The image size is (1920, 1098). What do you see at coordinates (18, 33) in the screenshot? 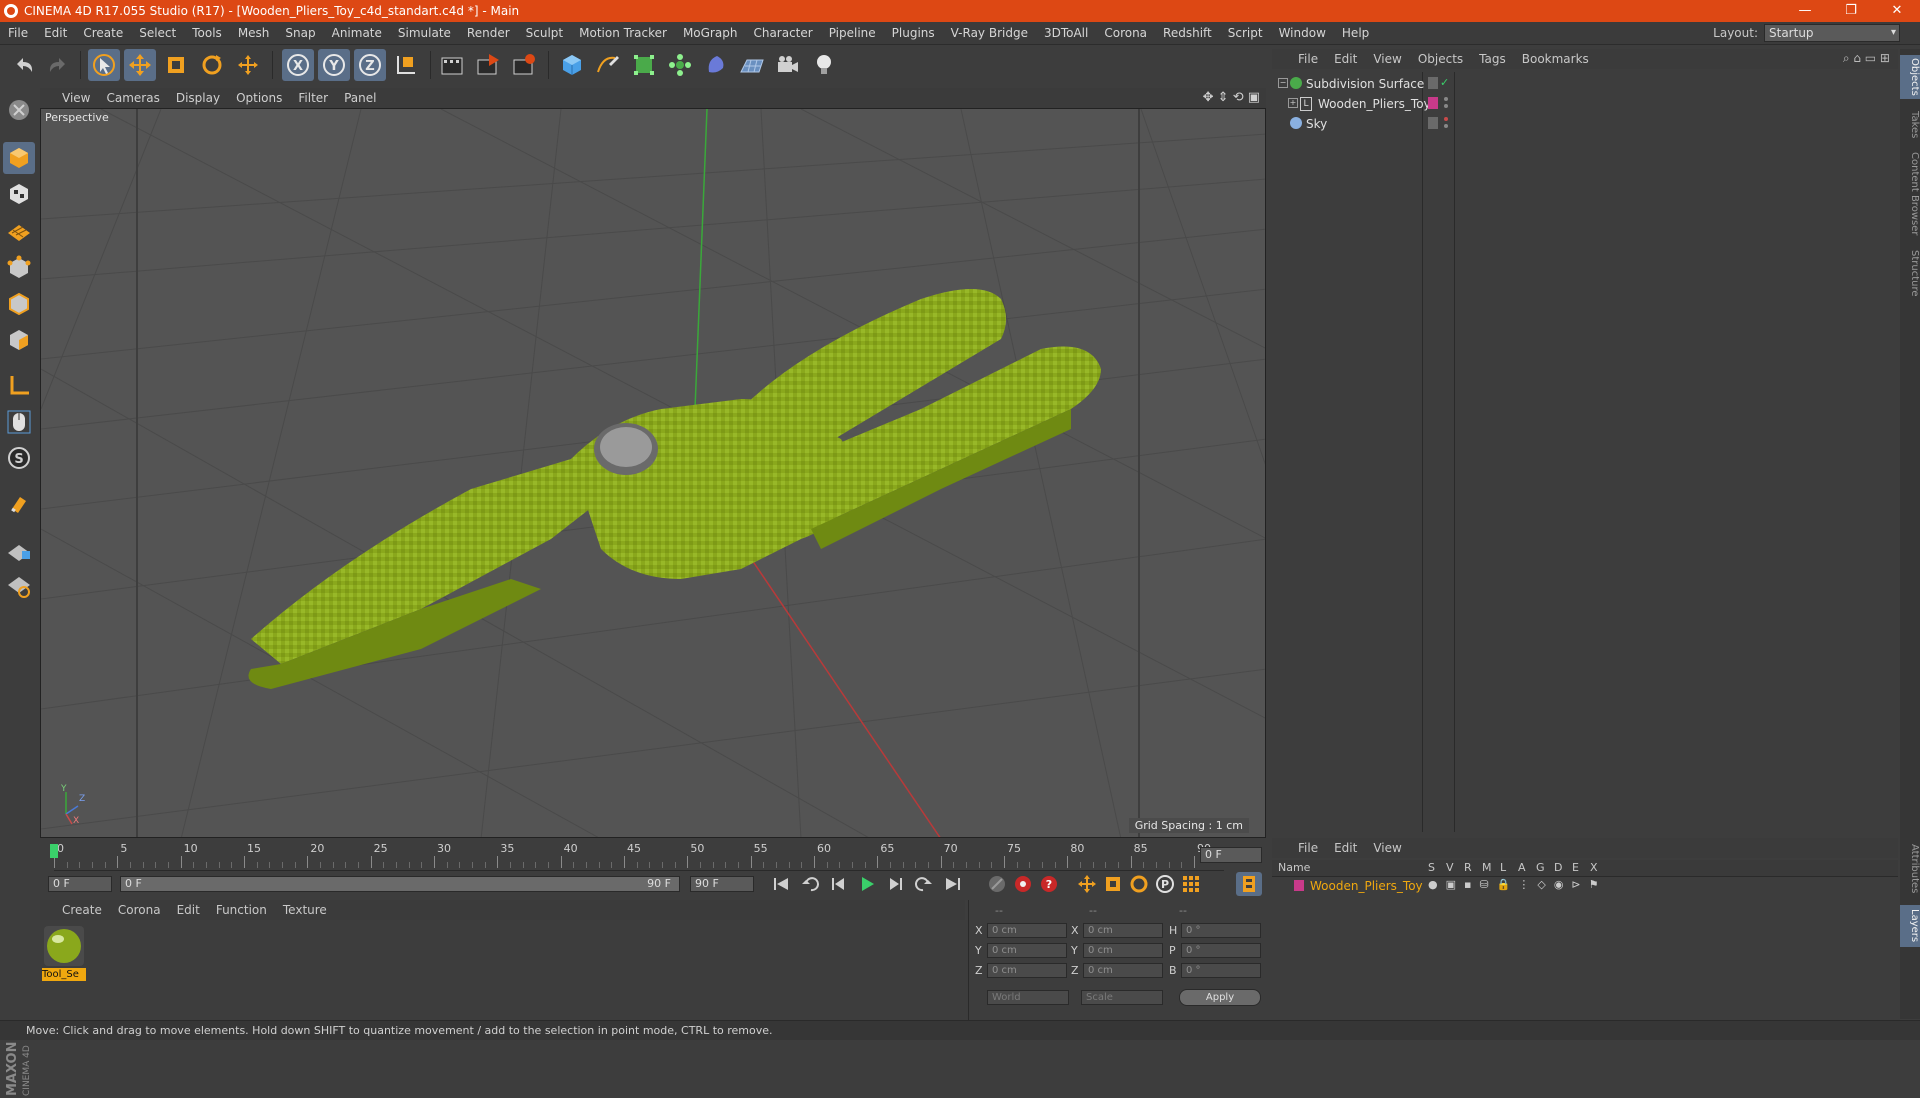
I see `menu-file: File` at bounding box center [18, 33].